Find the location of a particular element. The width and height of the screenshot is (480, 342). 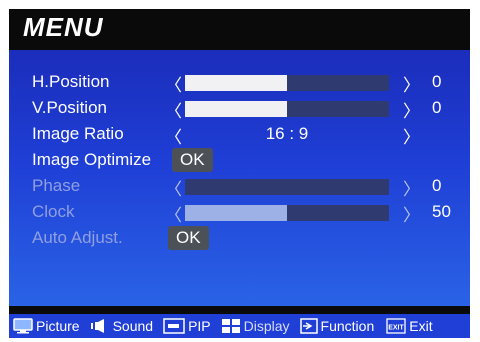

auto-adjust-label: Auto Adjust. is located at coordinates (77, 237).